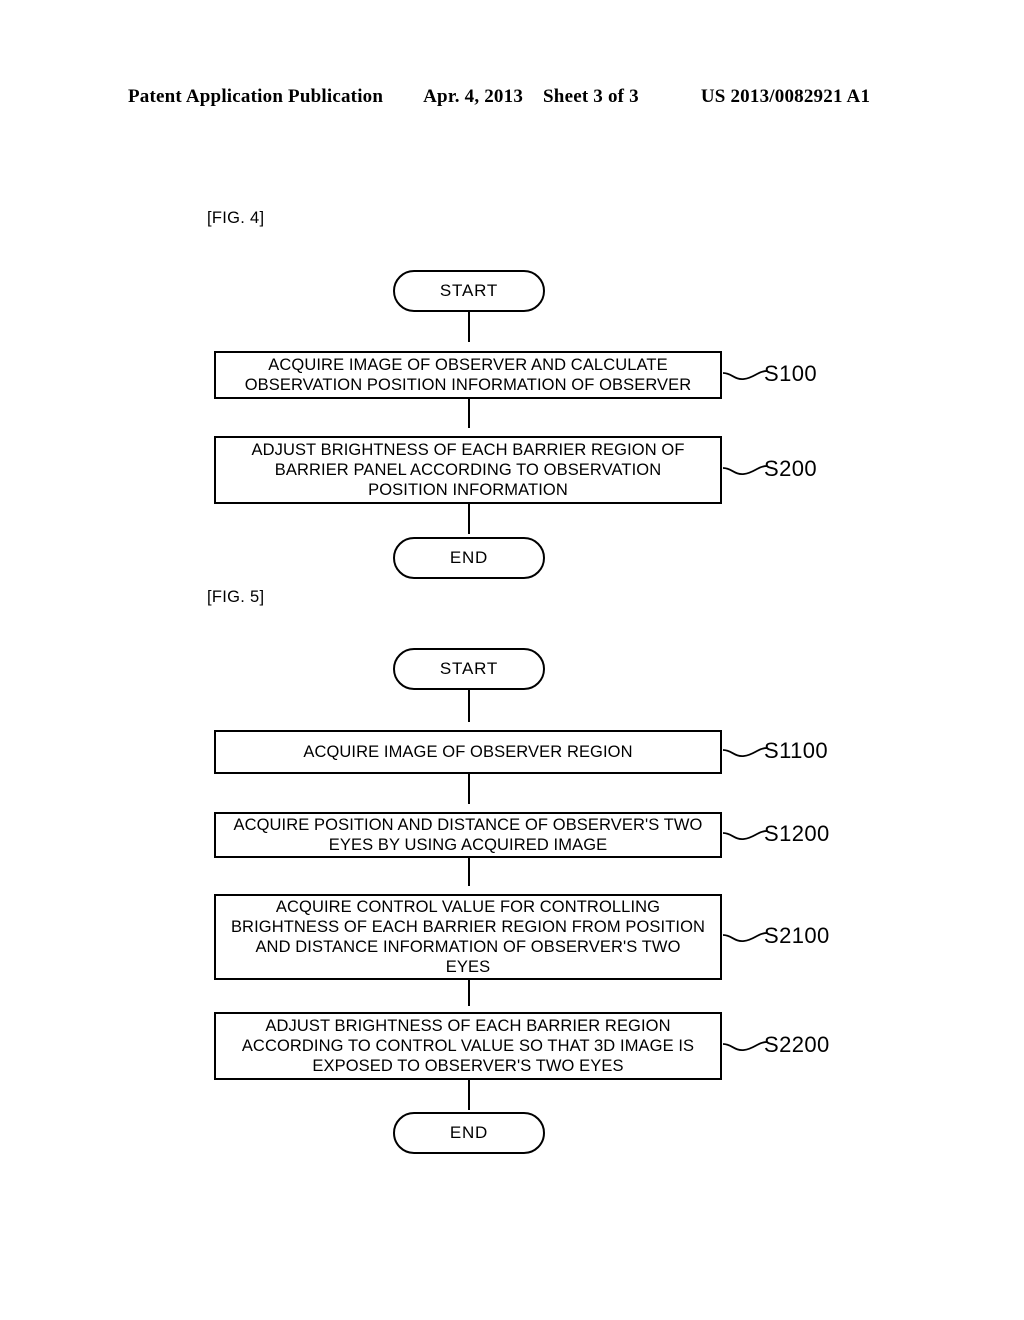 The width and height of the screenshot is (1024, 1320). I want to click on fig5-process-s1100-text: ACQUIRE IMAGE OF OBSERVER REGION, so click(468, 752).